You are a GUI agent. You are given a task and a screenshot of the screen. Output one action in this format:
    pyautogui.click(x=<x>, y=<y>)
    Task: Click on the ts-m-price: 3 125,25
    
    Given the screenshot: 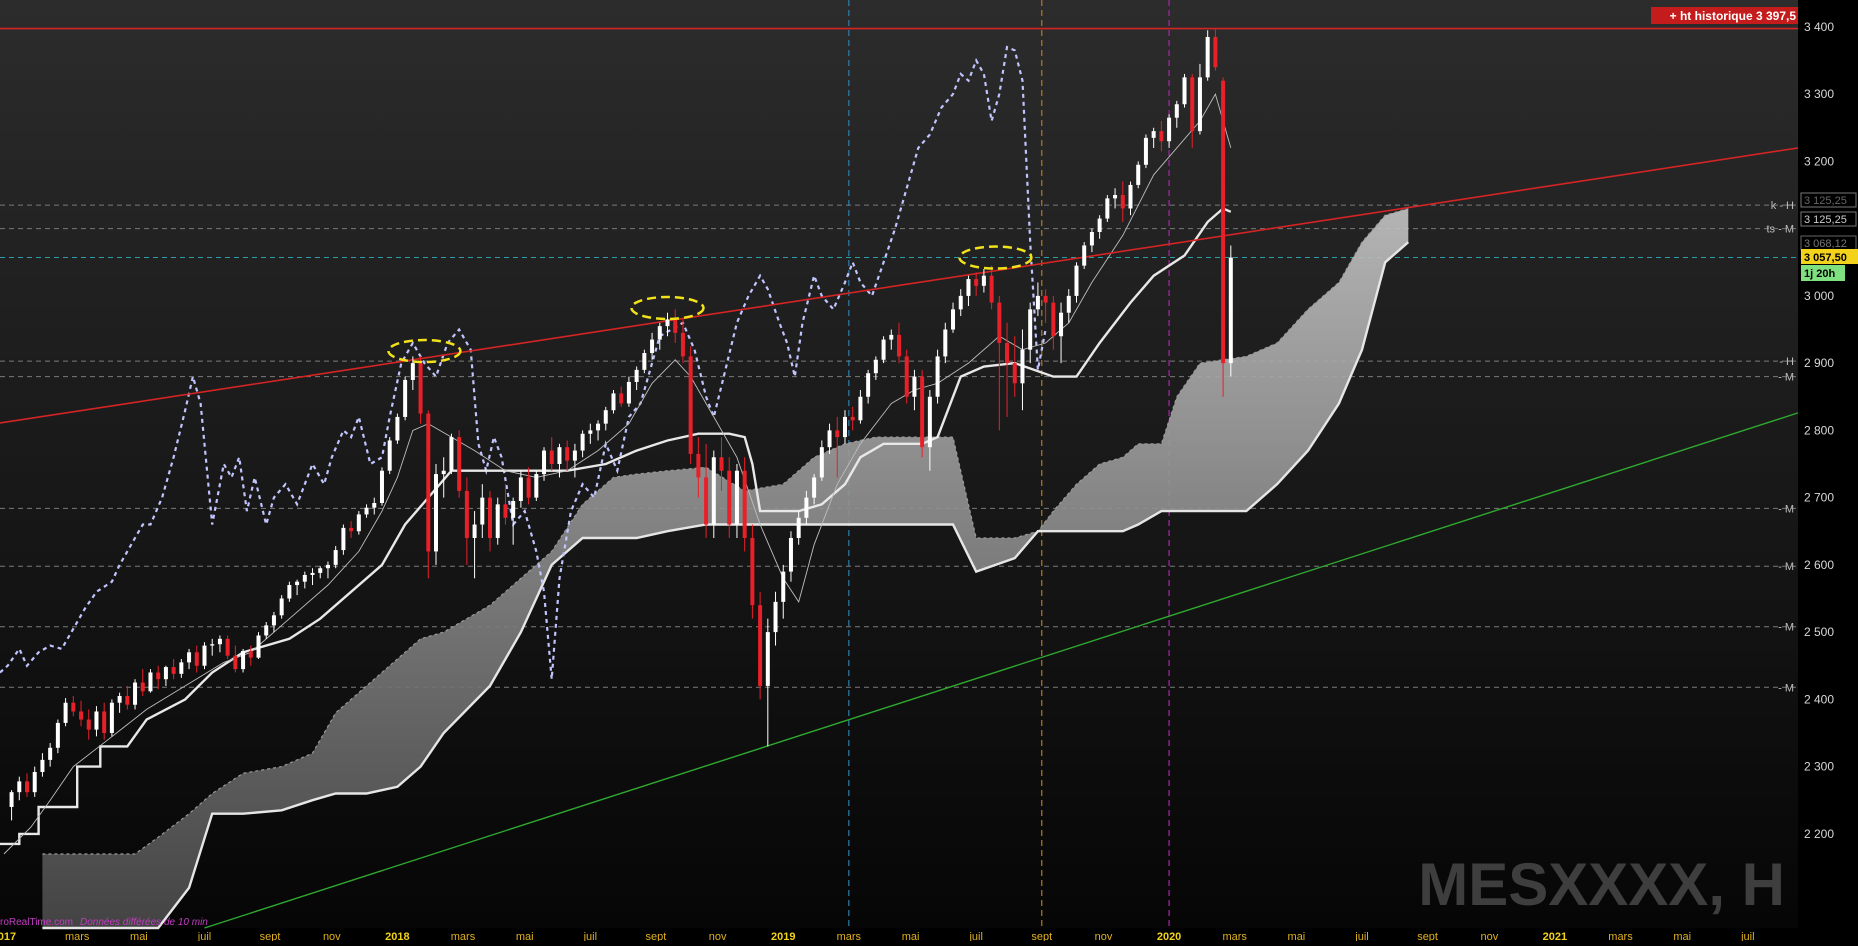 What is the action you would take?
    pyautogui.click(x=1825, y=220)
    